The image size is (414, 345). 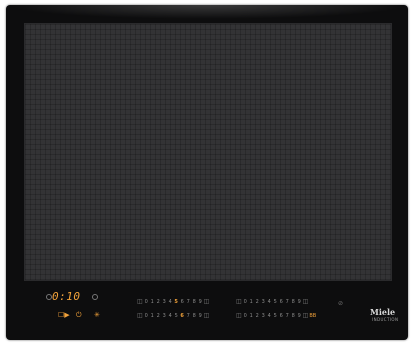 What do you see at coordinates (340, 303) in the screenshot?
I see `wireless-icon: ⊘` at bounding box center [340, 303].